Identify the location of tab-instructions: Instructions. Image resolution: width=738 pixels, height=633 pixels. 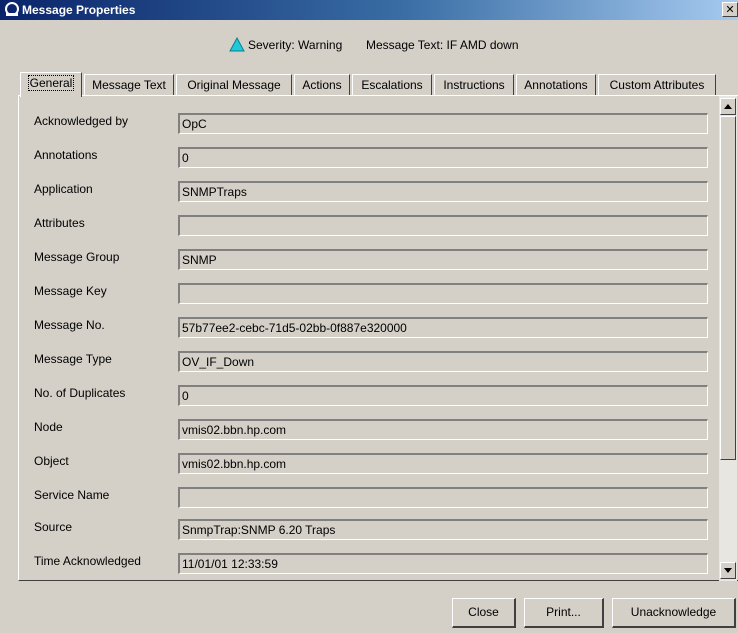
(474, 85).